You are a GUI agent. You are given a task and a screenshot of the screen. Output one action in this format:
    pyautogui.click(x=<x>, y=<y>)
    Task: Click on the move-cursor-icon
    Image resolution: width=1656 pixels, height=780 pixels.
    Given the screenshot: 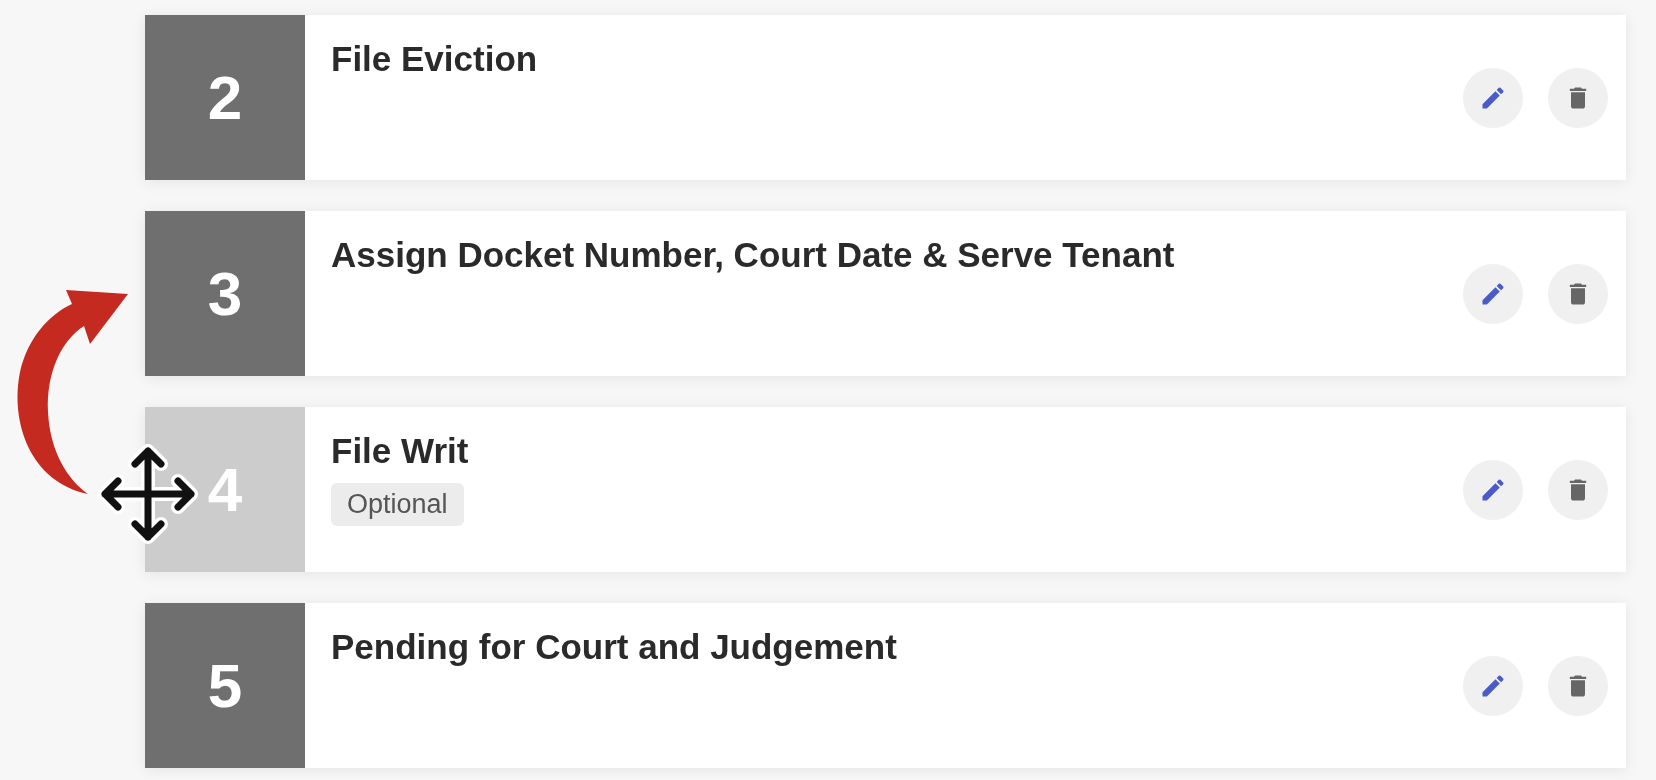 What is the action you would take?
    pyautogui.click(x=148, y=494)
    